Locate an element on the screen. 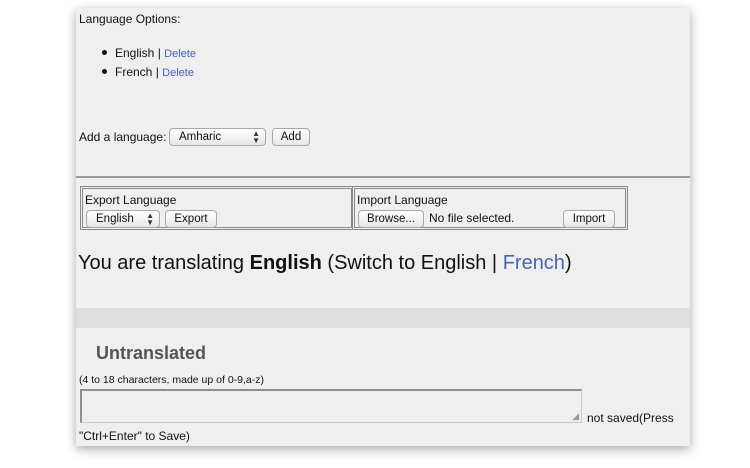 The height and width of the screenshot is (468, 750). import-language-title: Import Language is located at coordinates (402, 200).